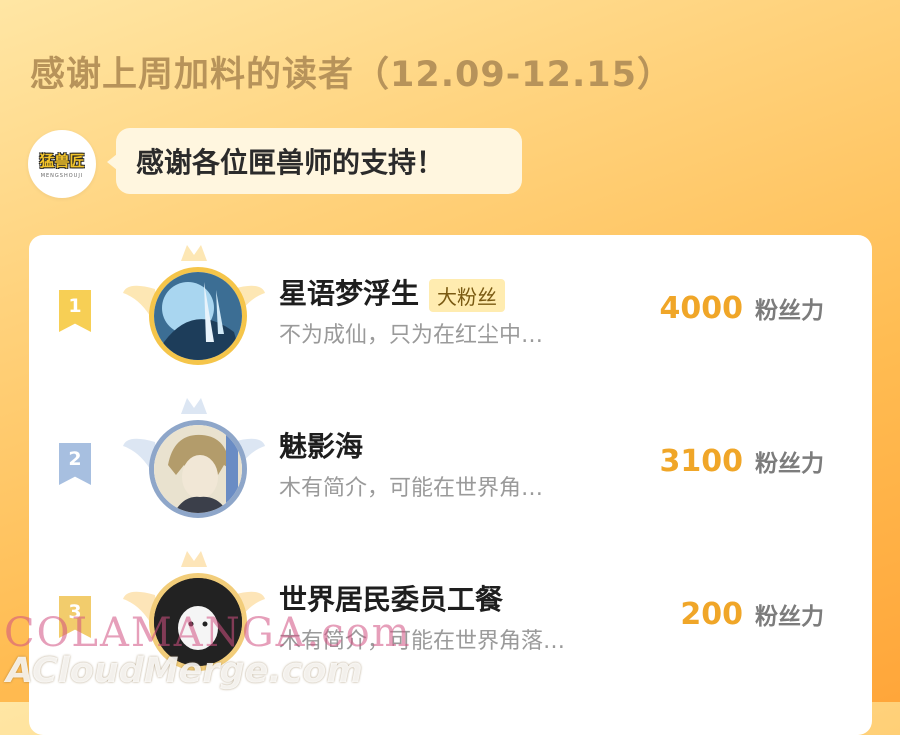  I want to click on avatar-frame-gold, so click(194, 306).